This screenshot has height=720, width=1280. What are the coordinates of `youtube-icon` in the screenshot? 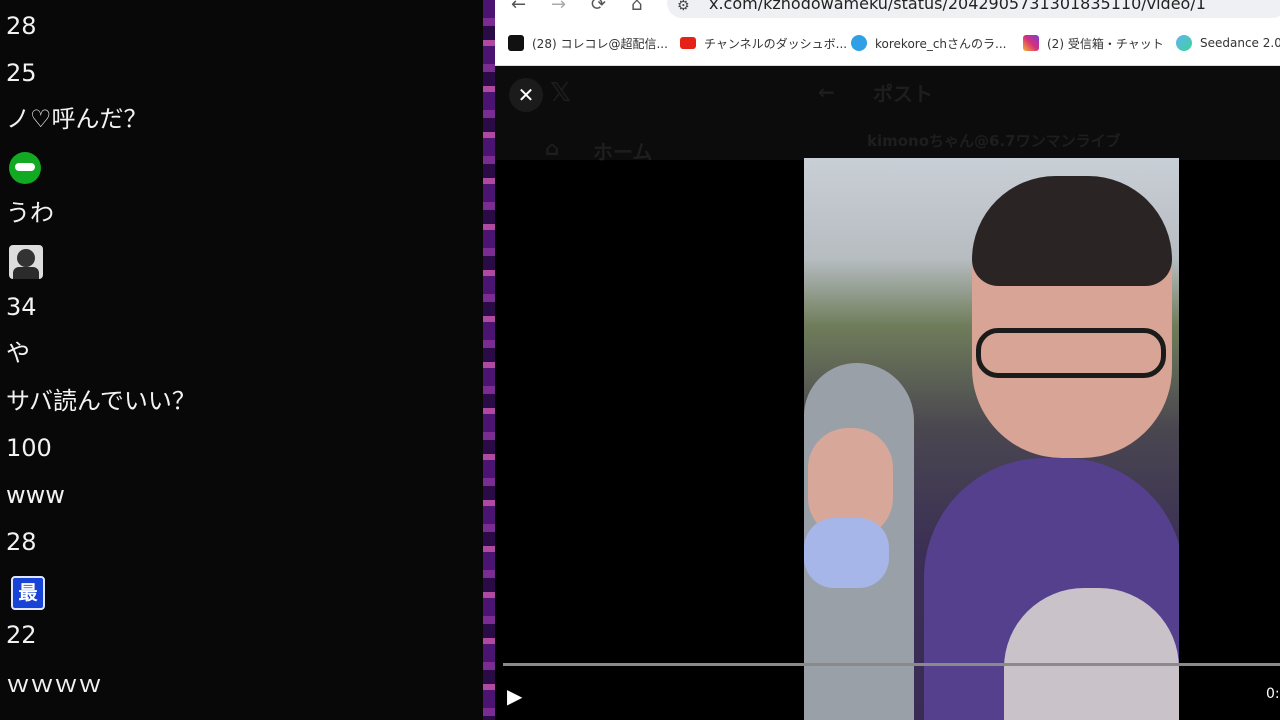 It's located at (688, 43).